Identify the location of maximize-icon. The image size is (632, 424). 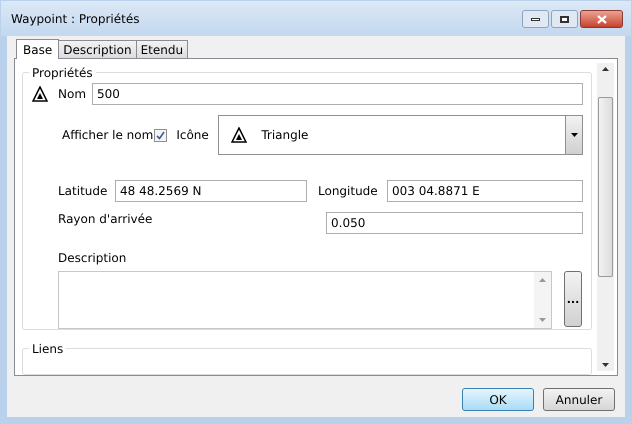
(564, 19).